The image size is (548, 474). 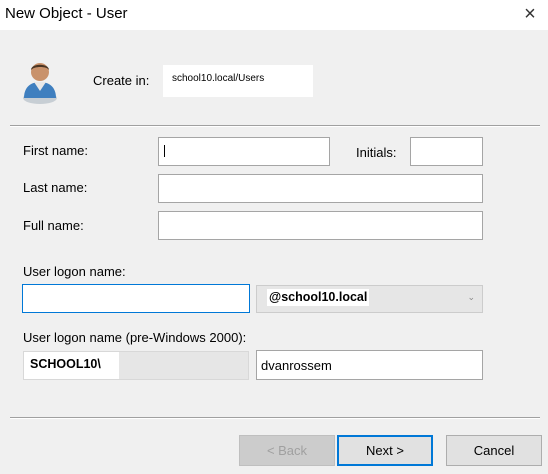 I want to click on upn-suffix-select: @school10.local ⌄, so click(x=369, y=299).